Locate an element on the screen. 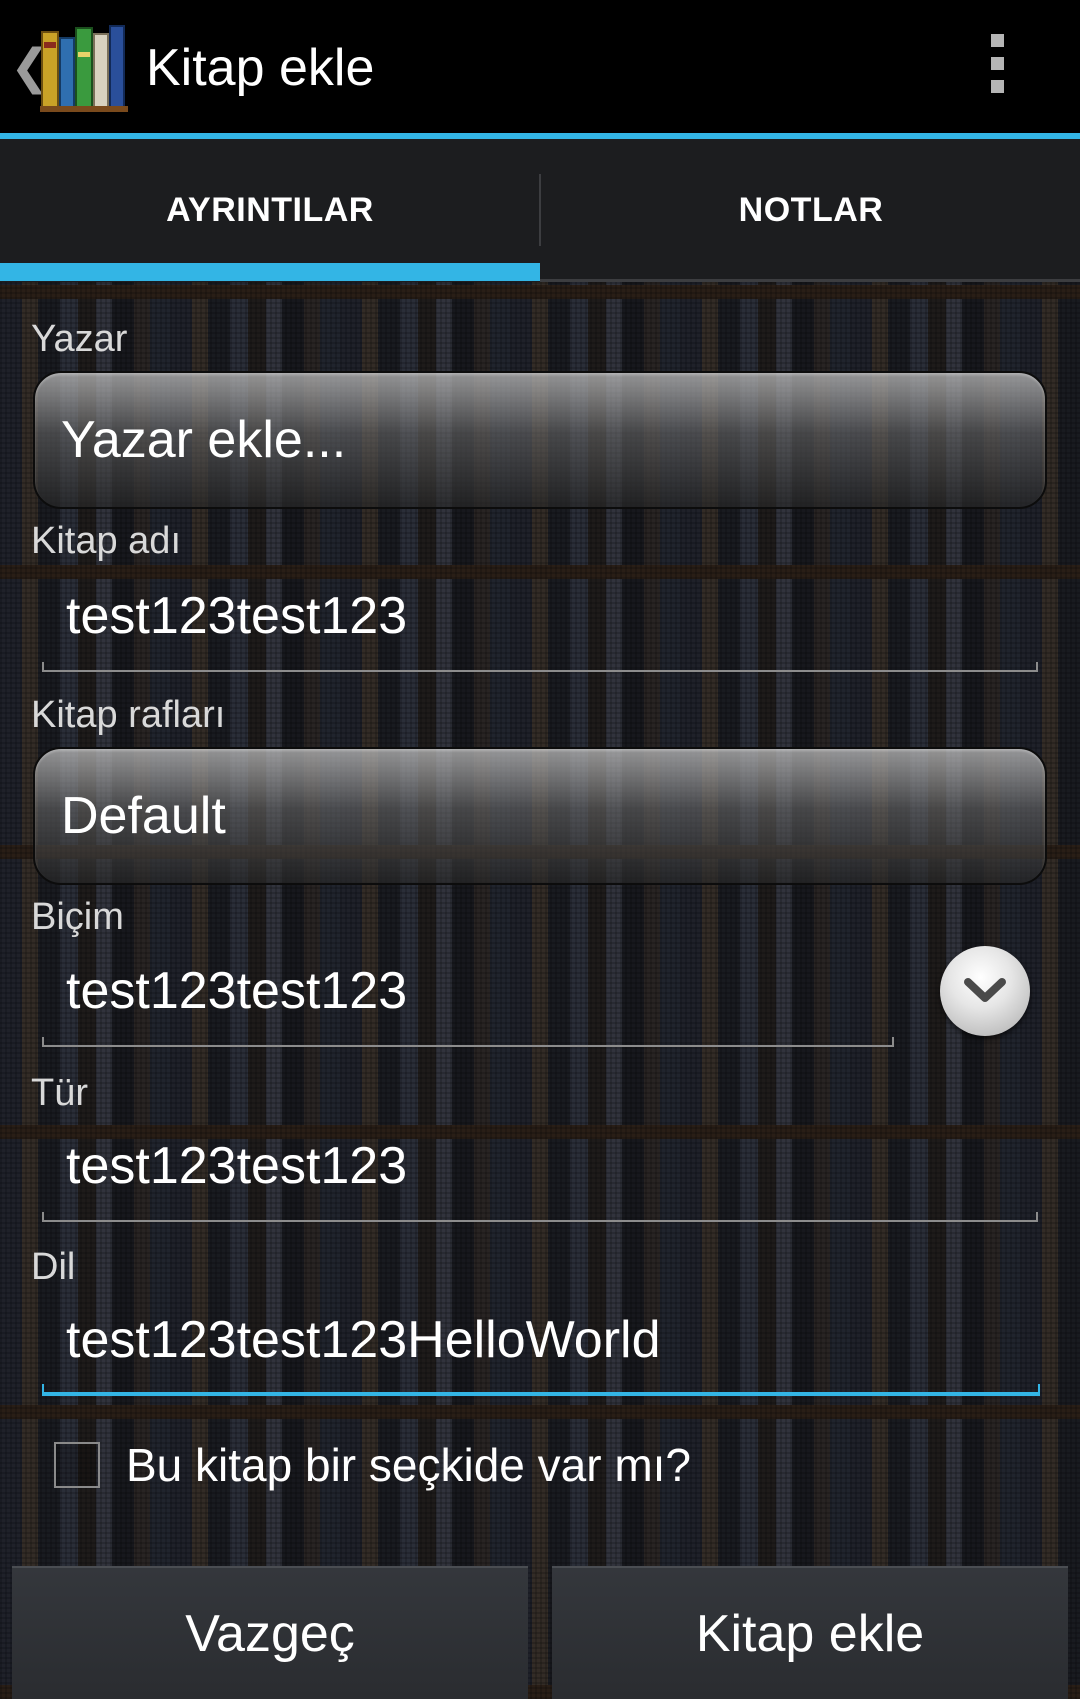 The image size is (1080, 1699). bookshelf-app-icon is located at coordinates (84, 67).